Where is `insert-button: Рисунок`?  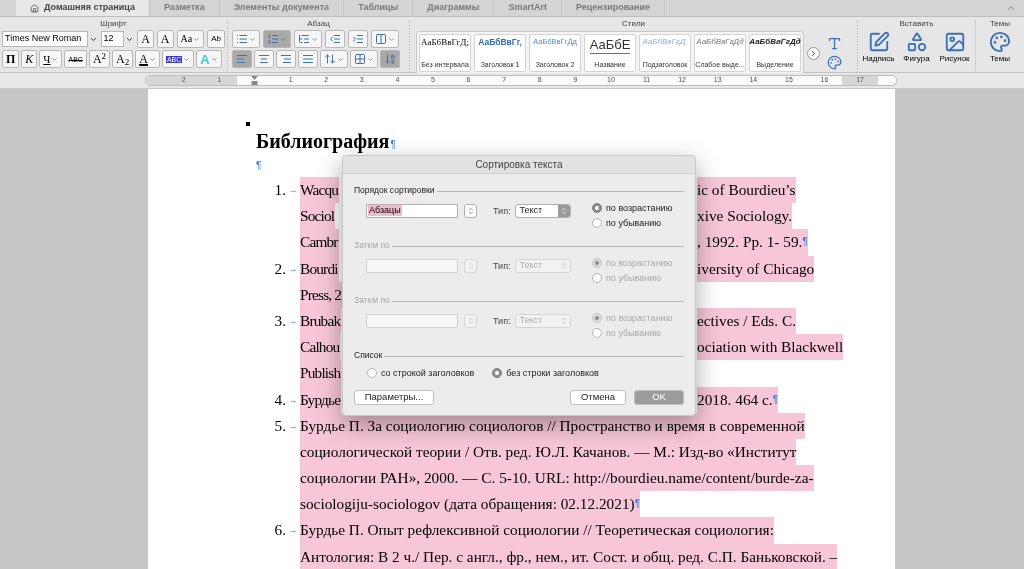 insert-button: Рисунок is located at coordinates (954, 48).